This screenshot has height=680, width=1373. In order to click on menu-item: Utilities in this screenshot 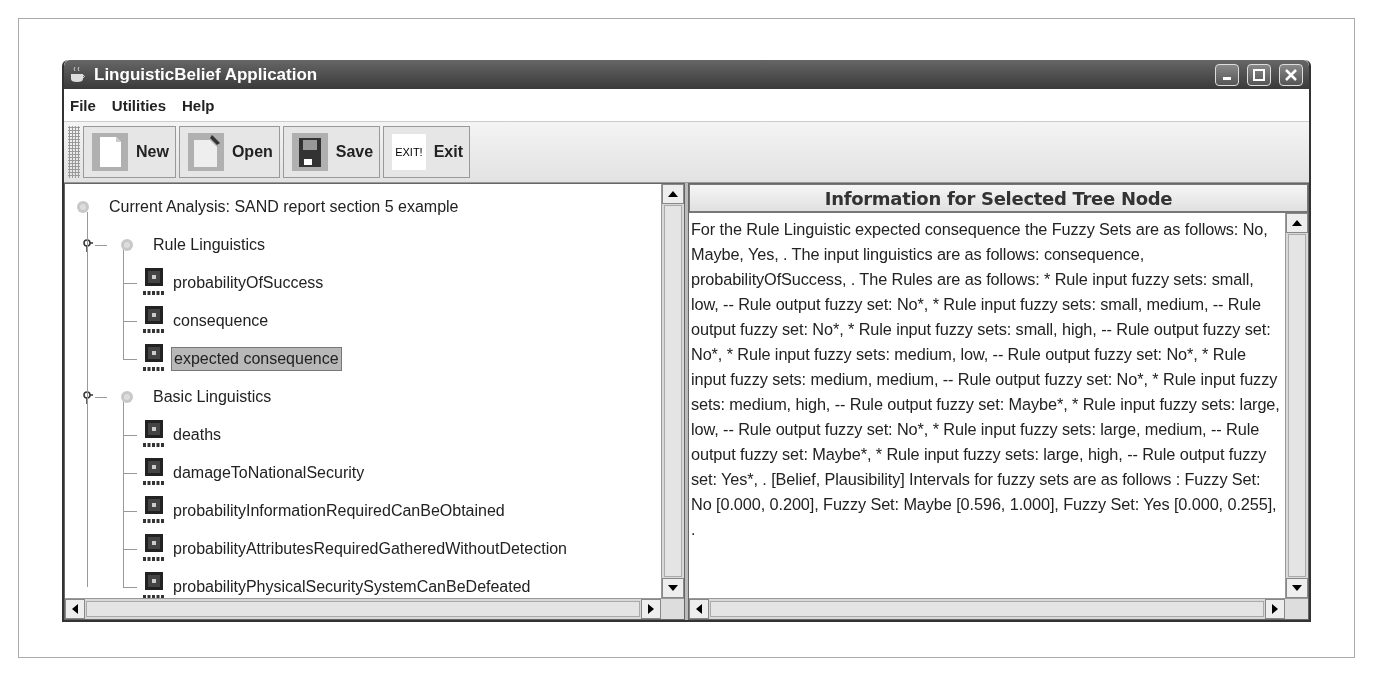, I will do `click(139, 105)`.